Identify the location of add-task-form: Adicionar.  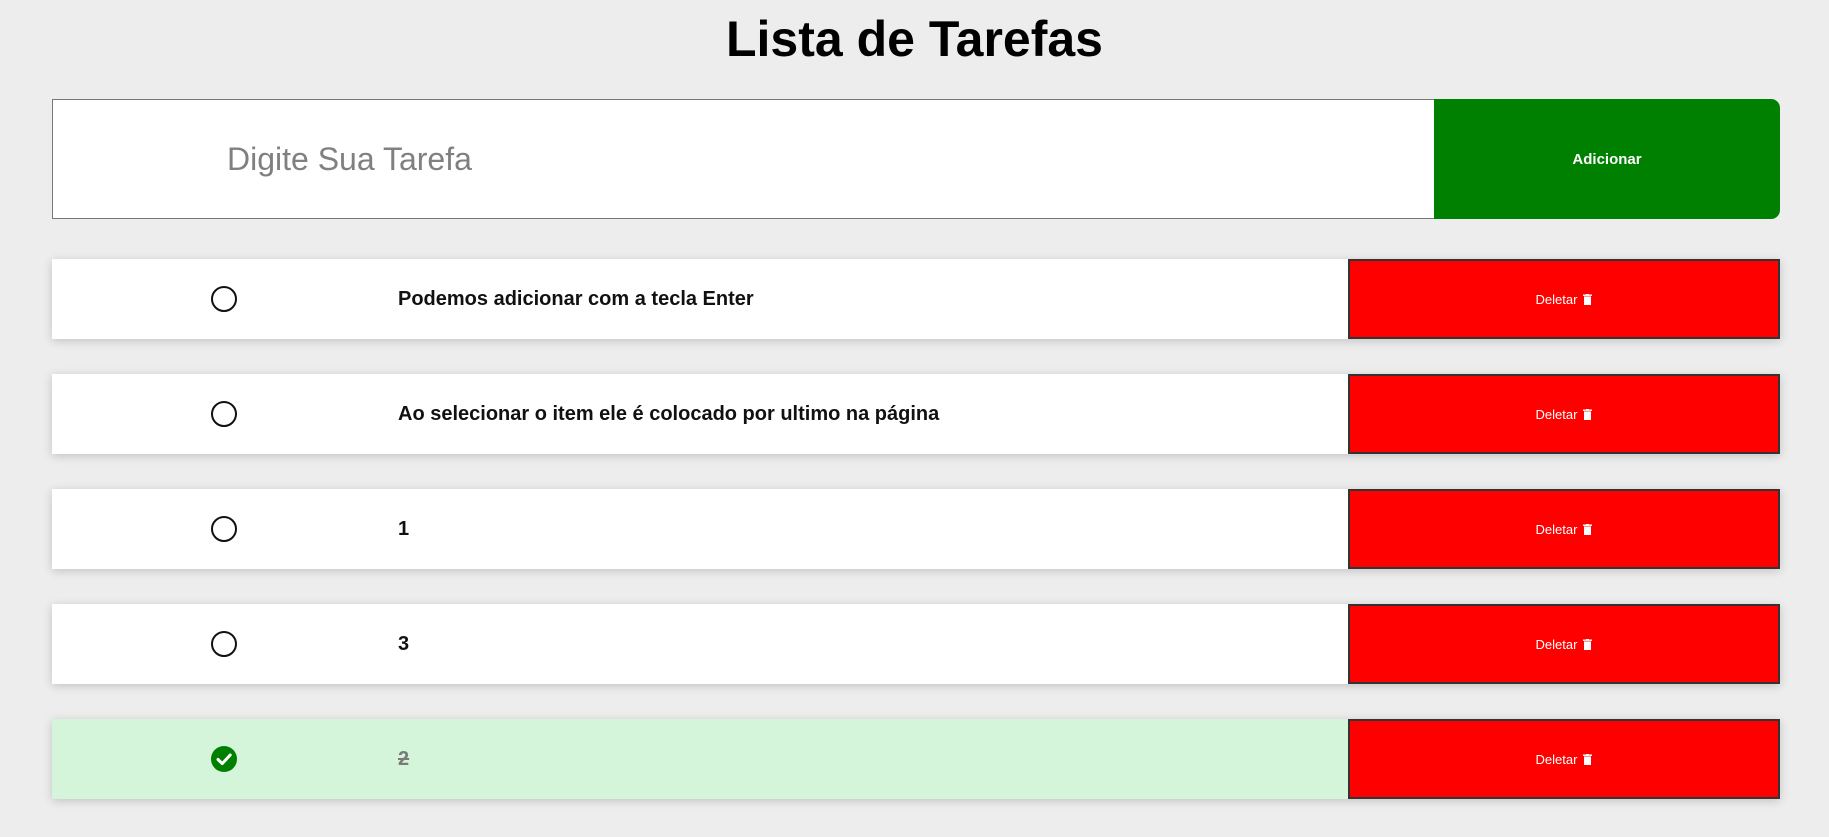
(916, 159).